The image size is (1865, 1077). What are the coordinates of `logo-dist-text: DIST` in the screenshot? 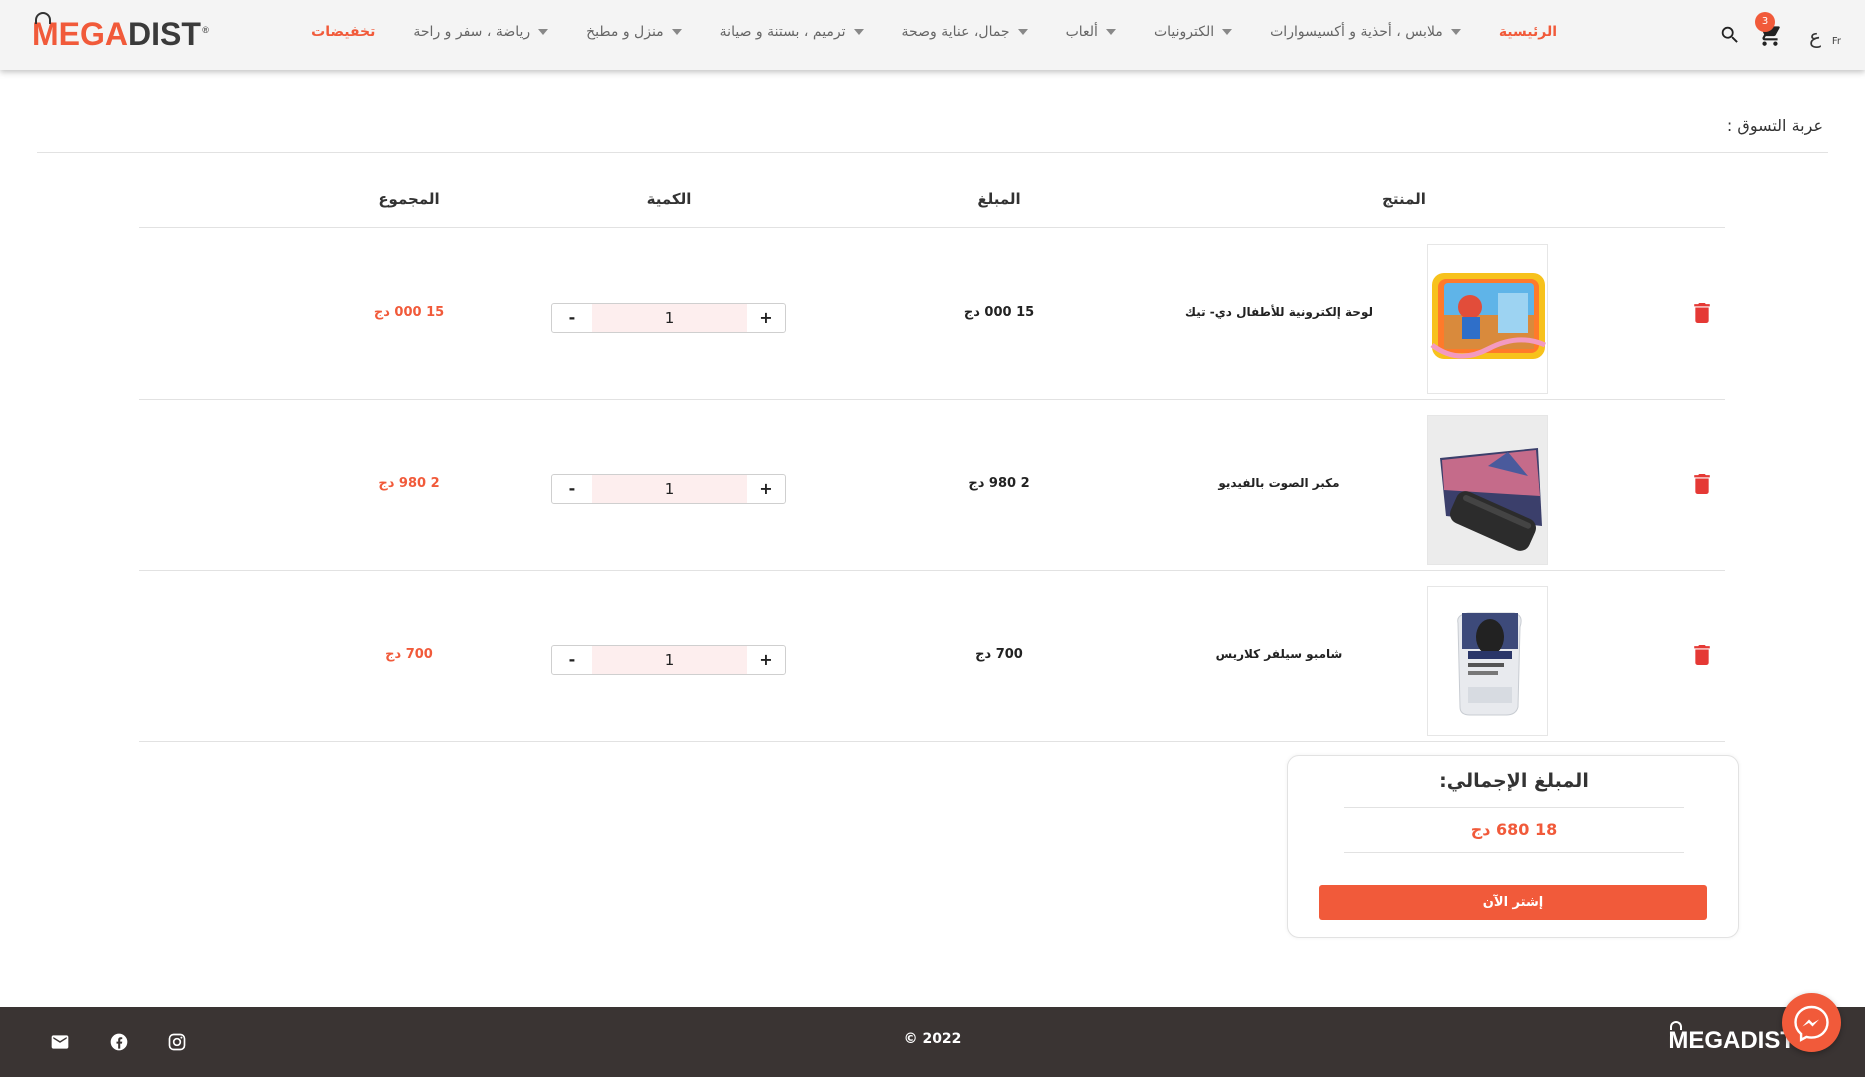 It's located at (164, 34).